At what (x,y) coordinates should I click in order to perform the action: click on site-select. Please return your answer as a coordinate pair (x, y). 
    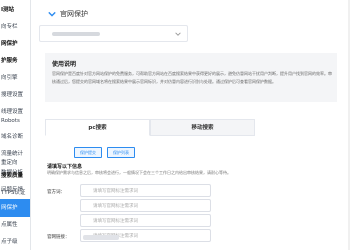
    Looking at the image, I should click on (113, 33).